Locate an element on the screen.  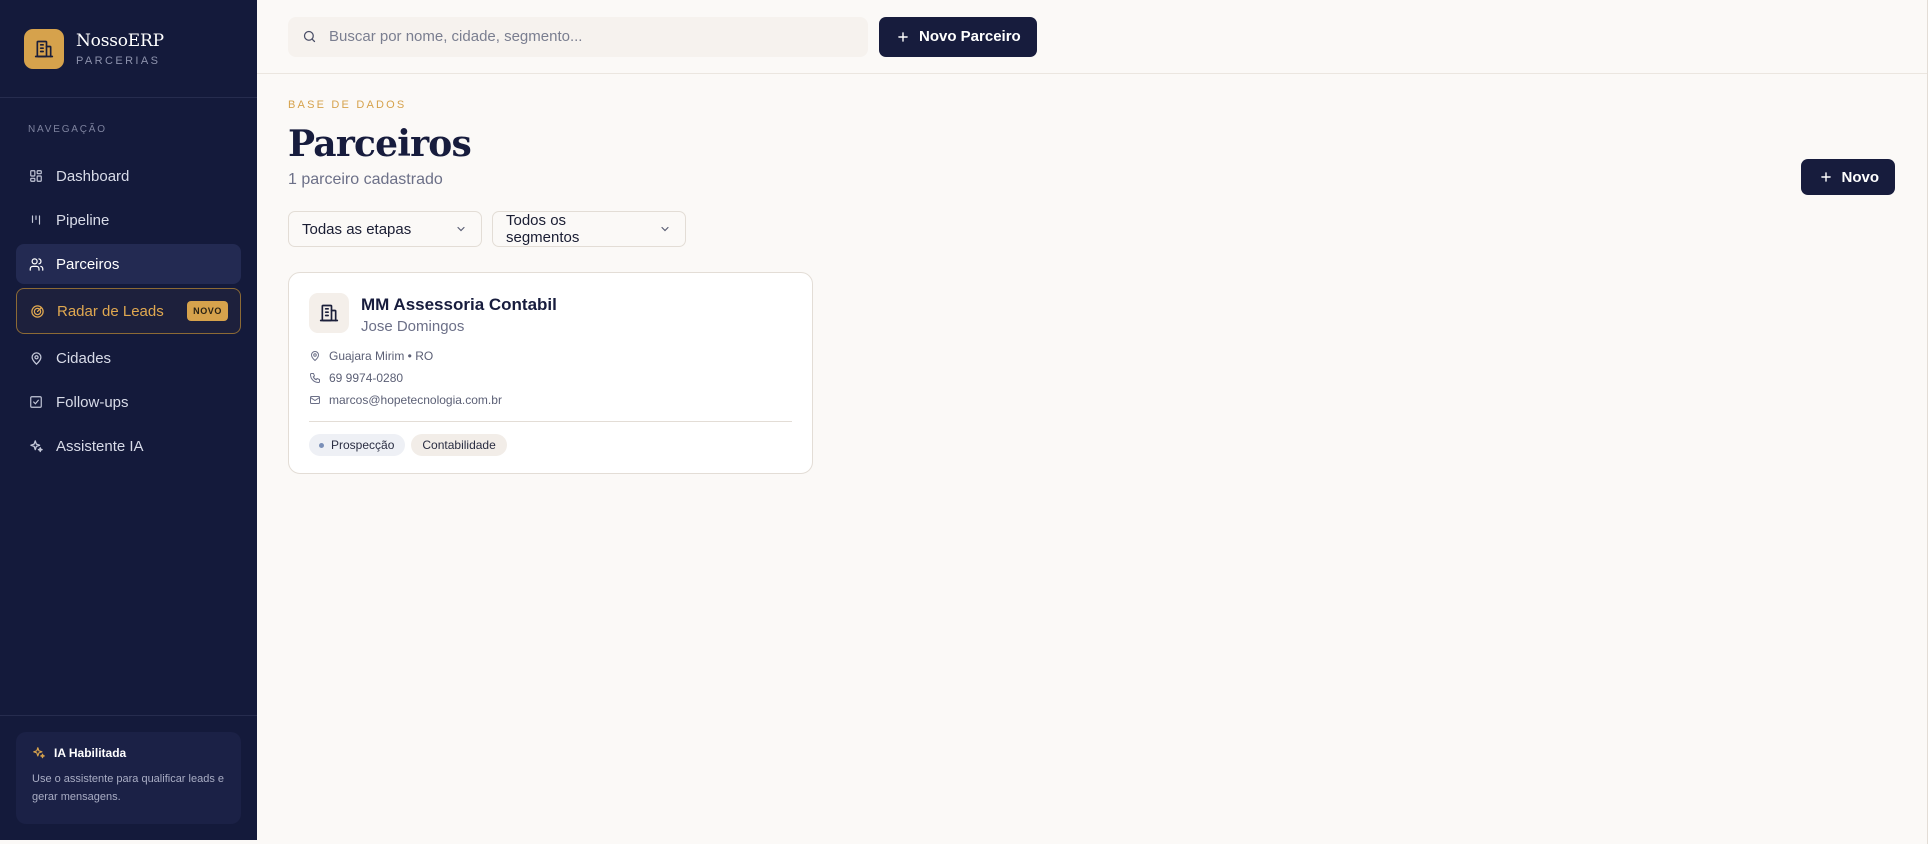
radar-icon is located at coordinates (37, 311).